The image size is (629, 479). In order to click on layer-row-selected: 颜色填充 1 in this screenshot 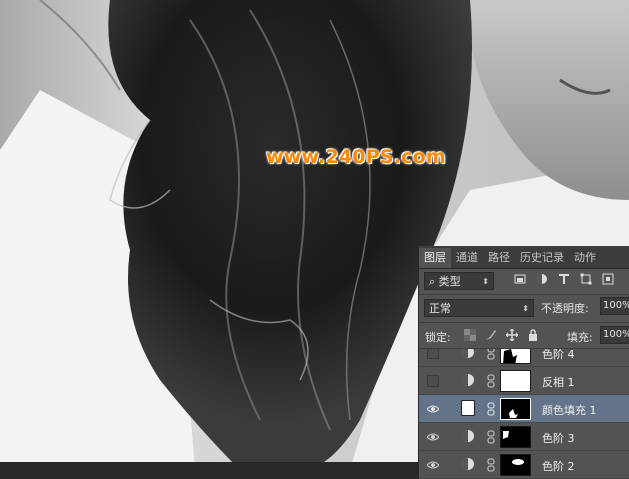, I will do `click(524, 409)`.